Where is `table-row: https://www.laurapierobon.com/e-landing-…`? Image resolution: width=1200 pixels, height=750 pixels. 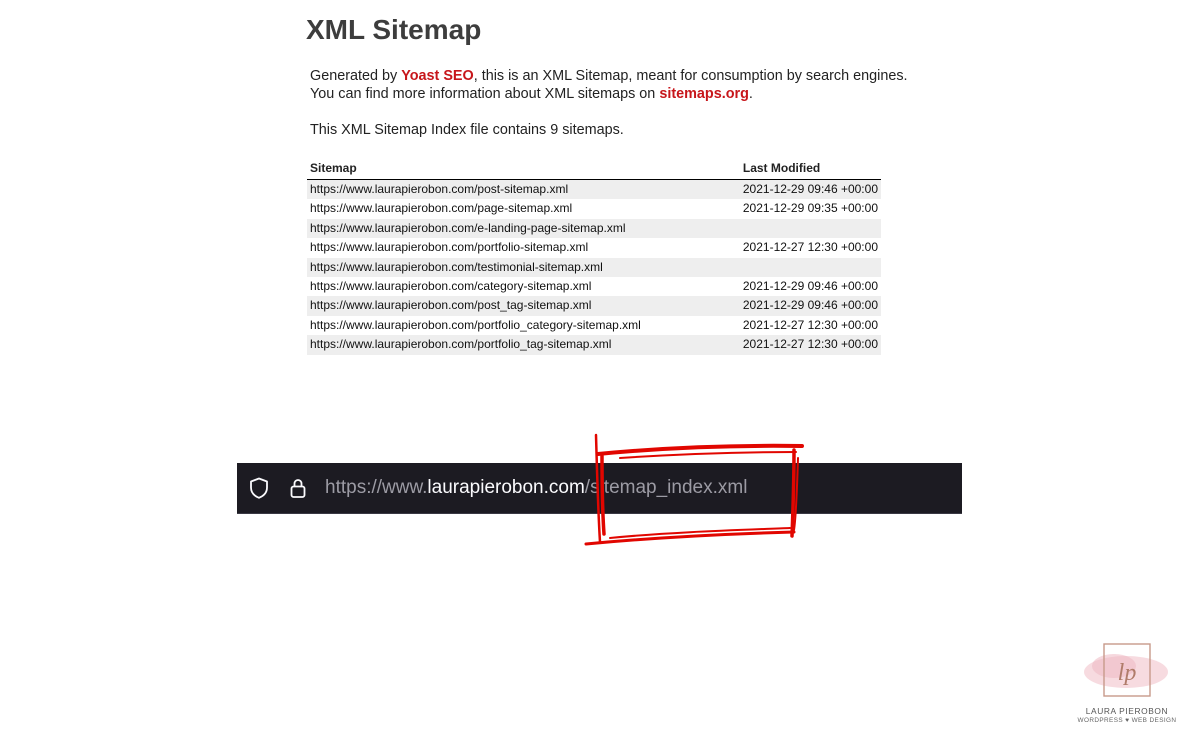 table-row: https://www.laurapierobon.com/e-landing-… is located at coordinates (594, 228).